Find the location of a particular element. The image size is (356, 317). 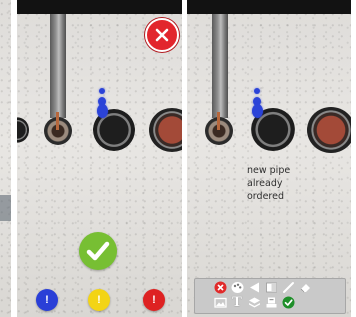

accept-tool-button is located at coordinates (288, 302).